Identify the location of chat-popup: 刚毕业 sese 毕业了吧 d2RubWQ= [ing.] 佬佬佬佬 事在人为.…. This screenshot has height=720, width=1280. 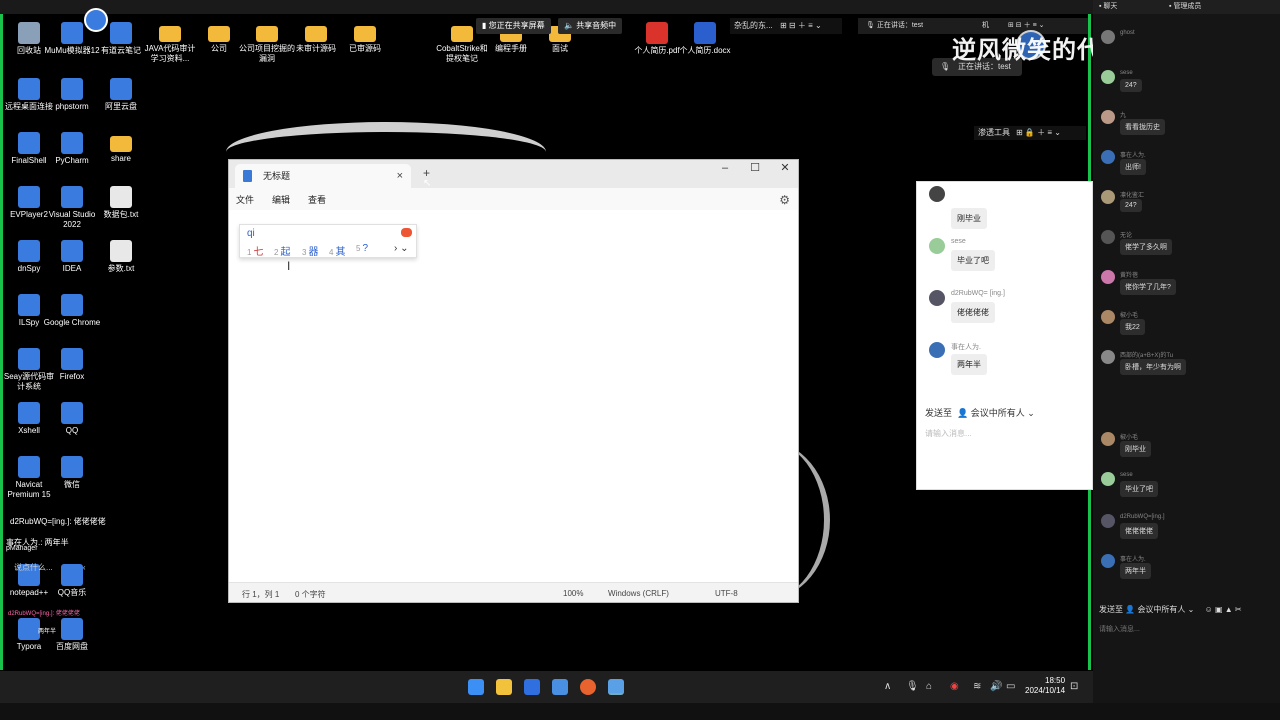
(1004, 335).